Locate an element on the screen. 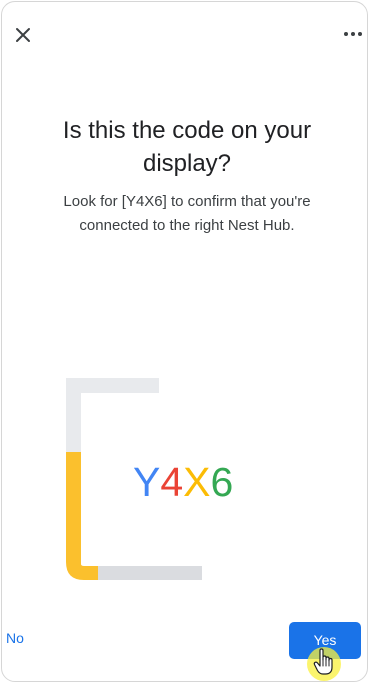  page-title: Is this the code on your display? is located at coordinates (187, 147).